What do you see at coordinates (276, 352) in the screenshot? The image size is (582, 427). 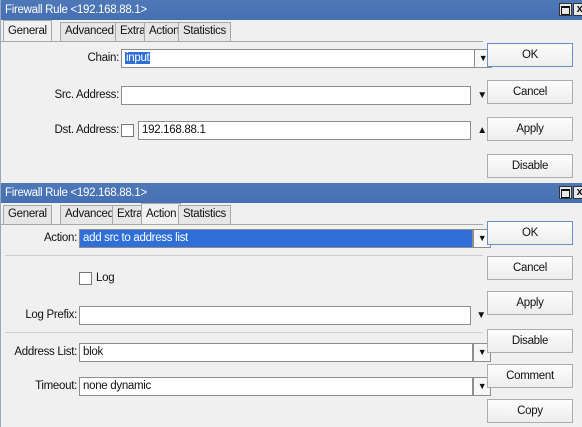 I see `address-list-input: blok` at bounding box center [276, 352].